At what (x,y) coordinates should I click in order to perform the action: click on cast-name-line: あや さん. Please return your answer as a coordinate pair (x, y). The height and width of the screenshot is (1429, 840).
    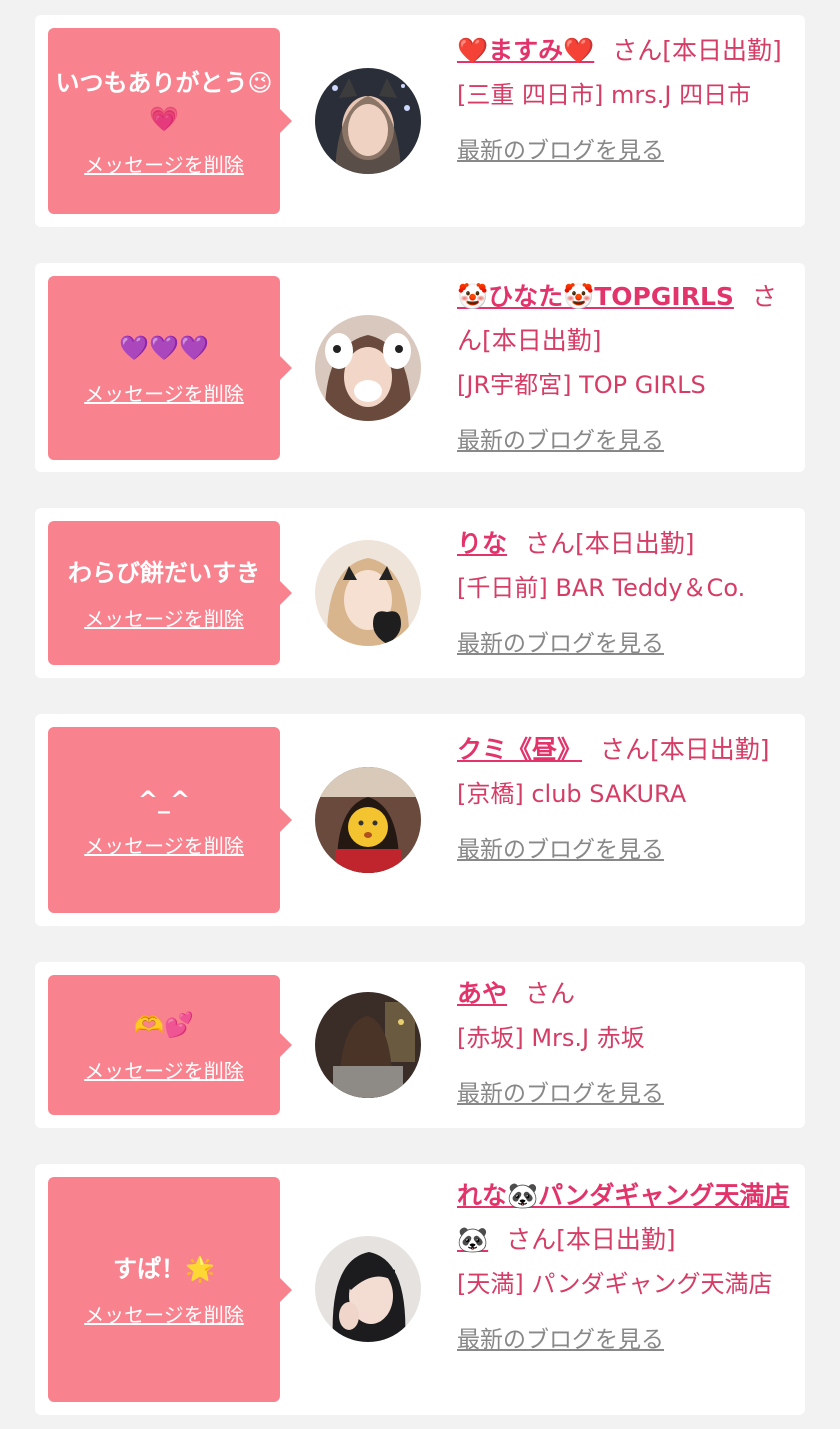
    Looking at the image, I should click on (626, 994).